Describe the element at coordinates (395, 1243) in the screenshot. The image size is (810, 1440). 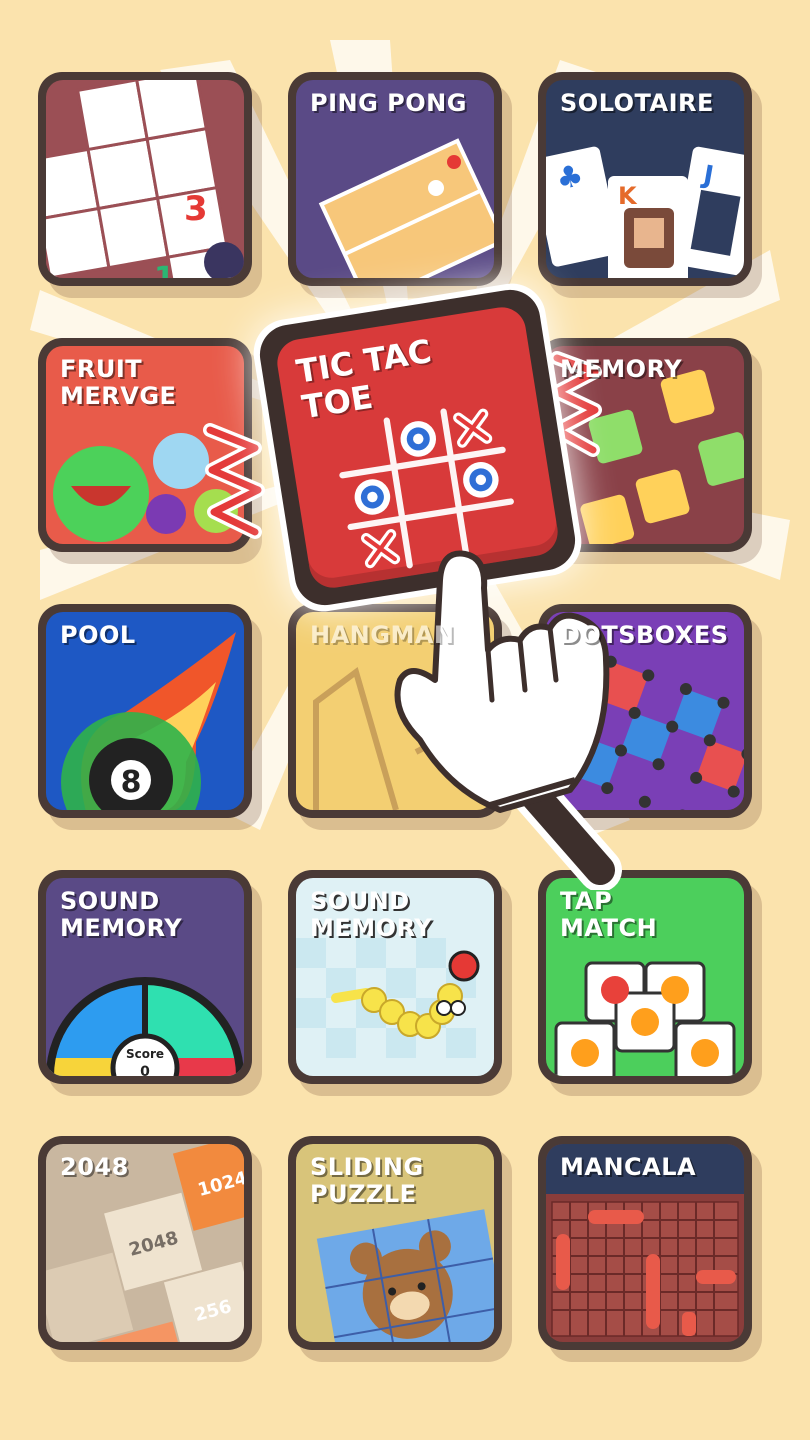
I see `tile-sliding-puzzle: SLIDING PUZZLE` at that location.